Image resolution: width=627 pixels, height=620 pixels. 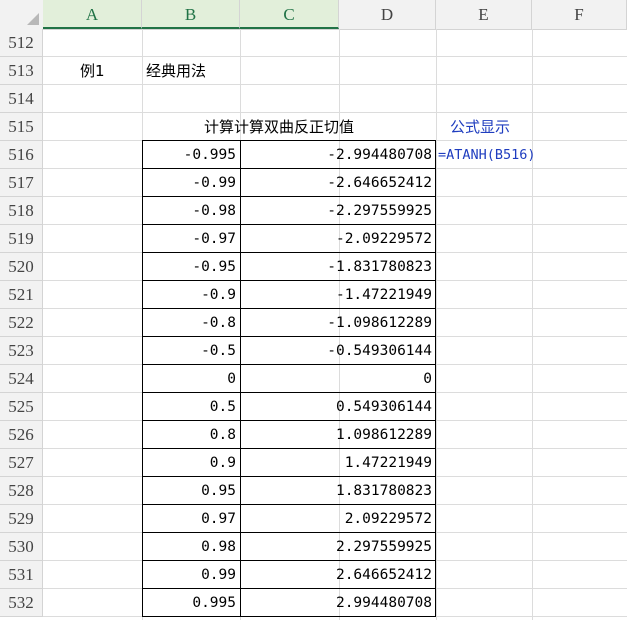 I want to click on column-header-a: A, so click(x=92, y=14).